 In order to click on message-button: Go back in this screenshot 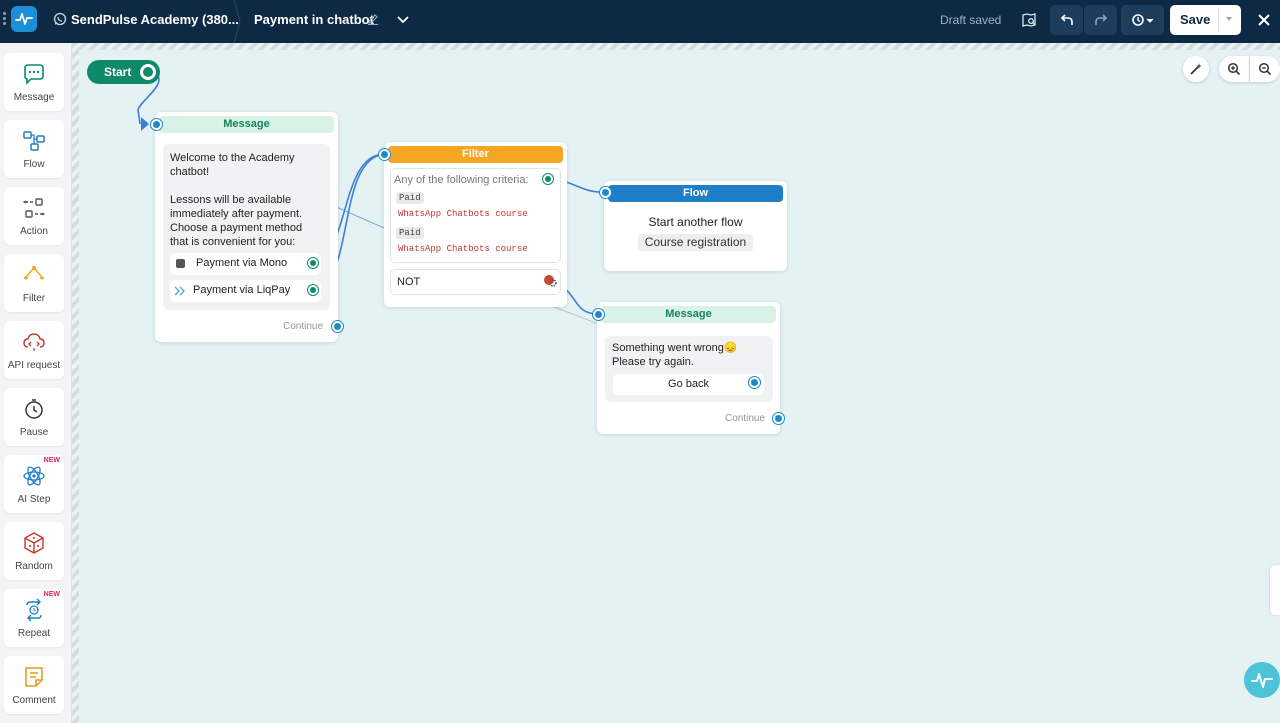, I will do `click(688, 384)`.